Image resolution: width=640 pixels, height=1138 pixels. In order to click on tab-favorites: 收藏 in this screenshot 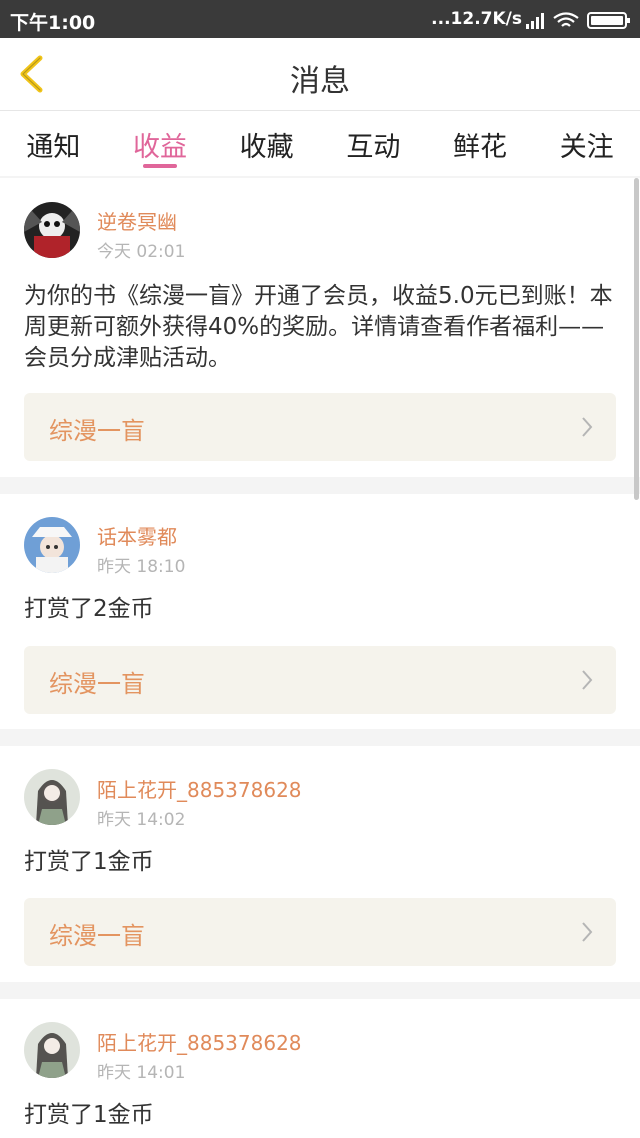, I will do `click(266, 143)`.